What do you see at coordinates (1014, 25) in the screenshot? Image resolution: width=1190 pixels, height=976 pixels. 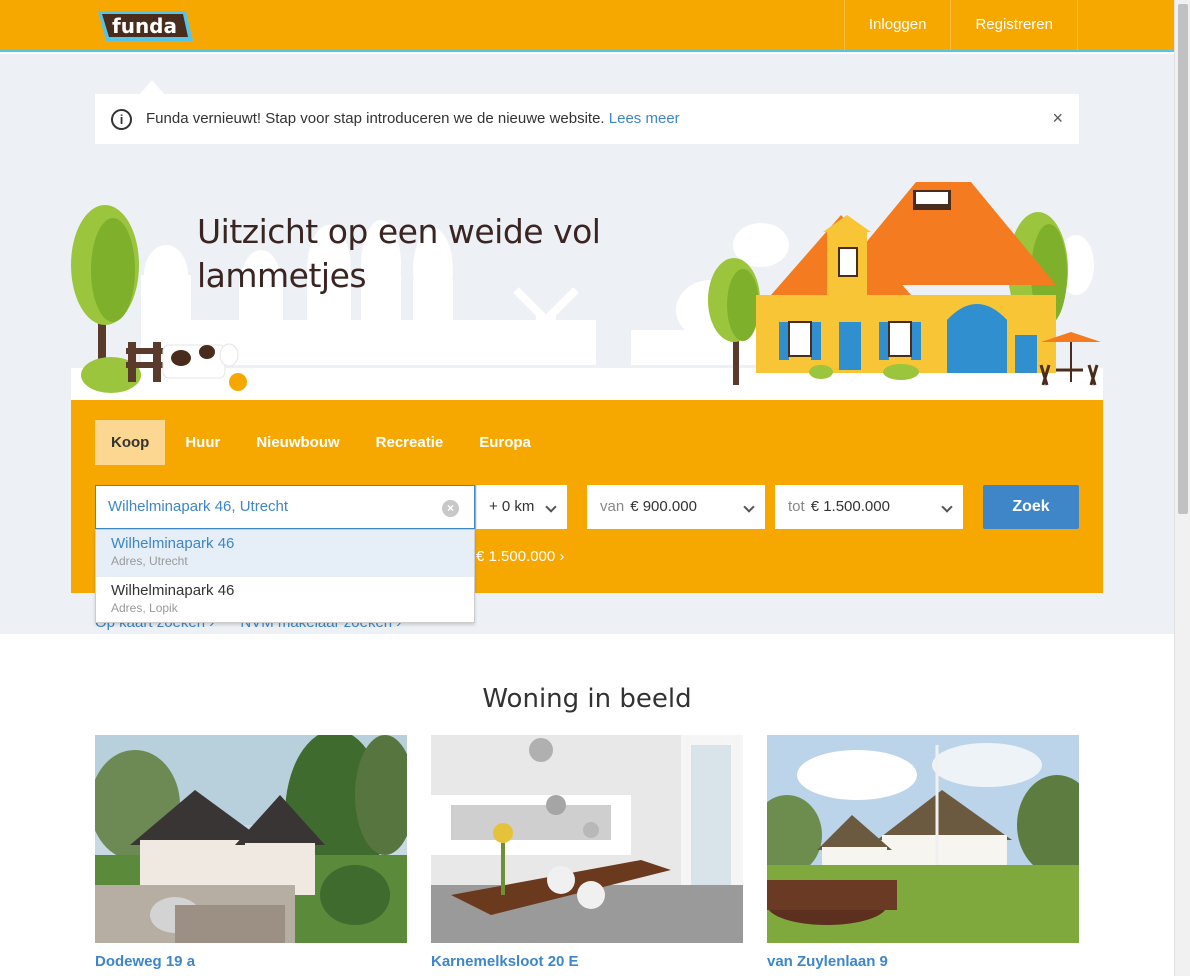 I see `register-link: Registreren` at bounding box center [1014, 25].